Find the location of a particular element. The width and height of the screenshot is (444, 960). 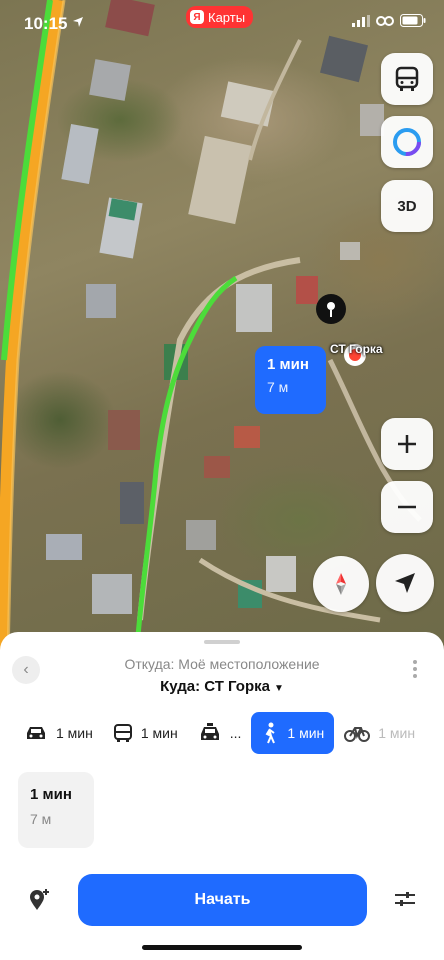

zoom-out-button is located at coordinates (407, 507).